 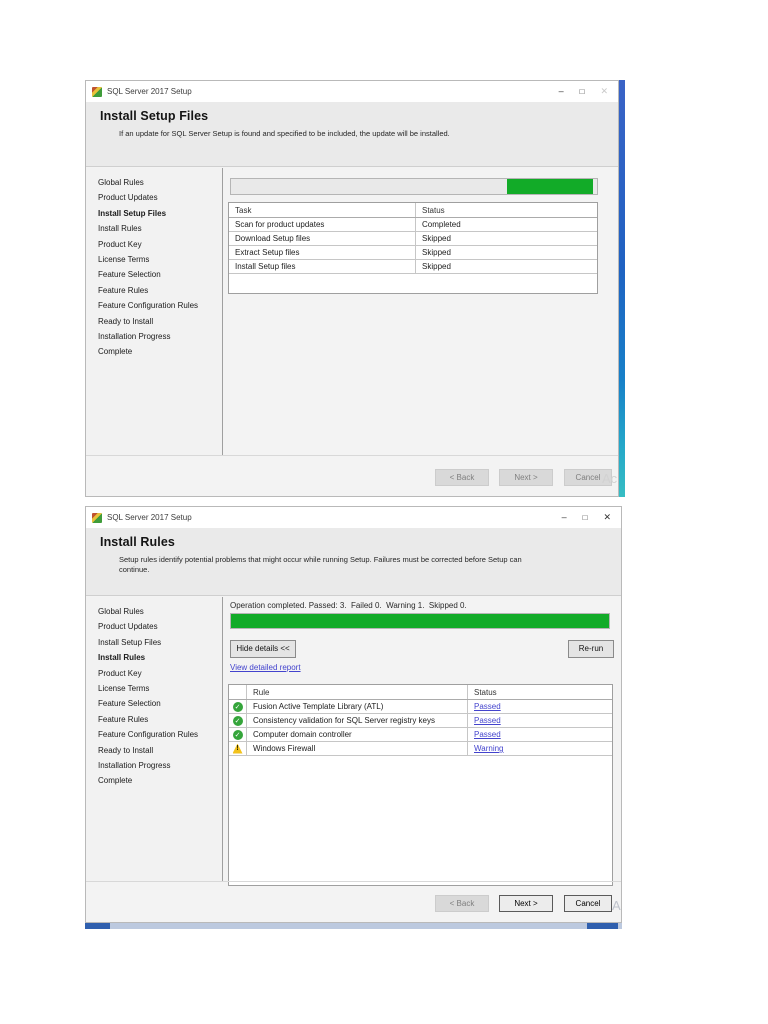 I want to click on table-row: Windows Firewall Warning, so click(x=420, y=749).